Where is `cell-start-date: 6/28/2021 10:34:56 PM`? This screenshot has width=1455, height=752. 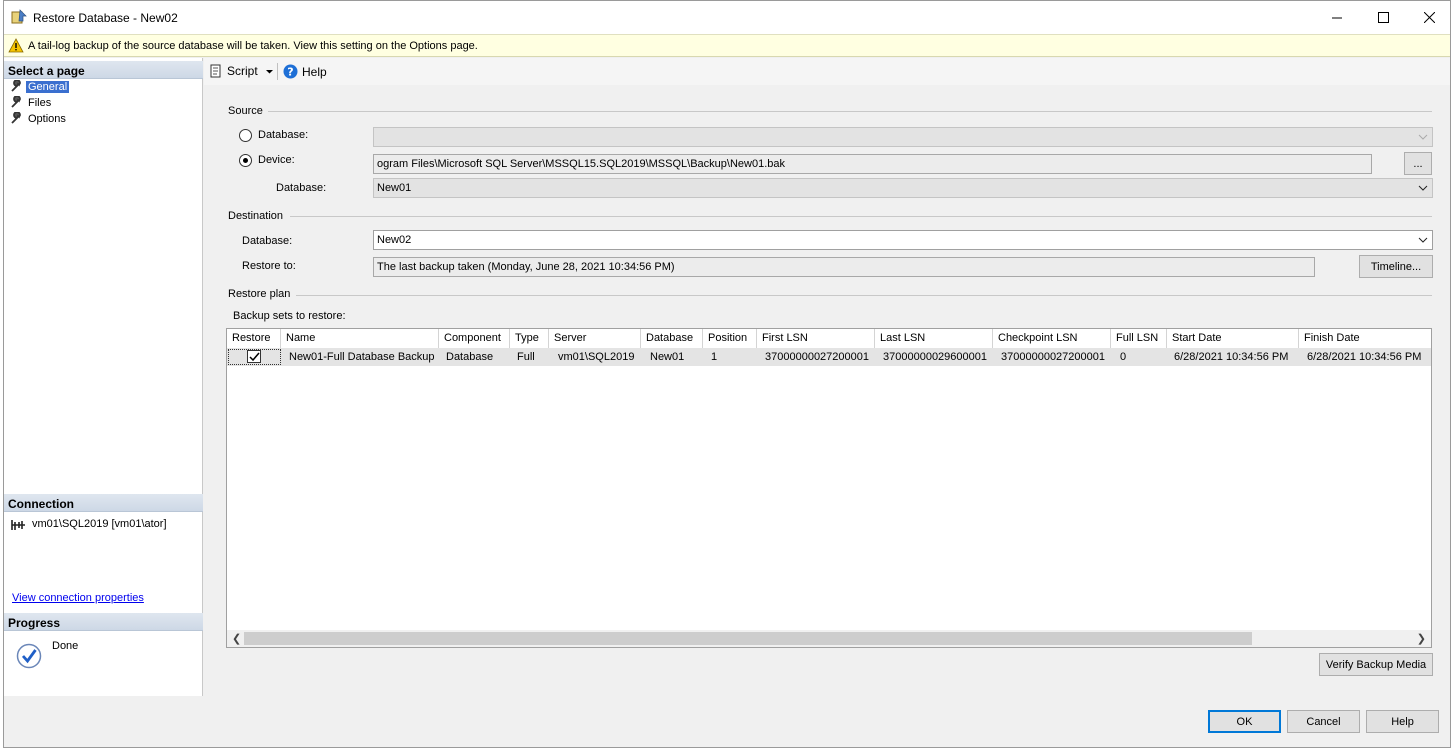
cell-start-date: 6/28/2021 10:34:56 PM is located at coordinates (1231, 357).